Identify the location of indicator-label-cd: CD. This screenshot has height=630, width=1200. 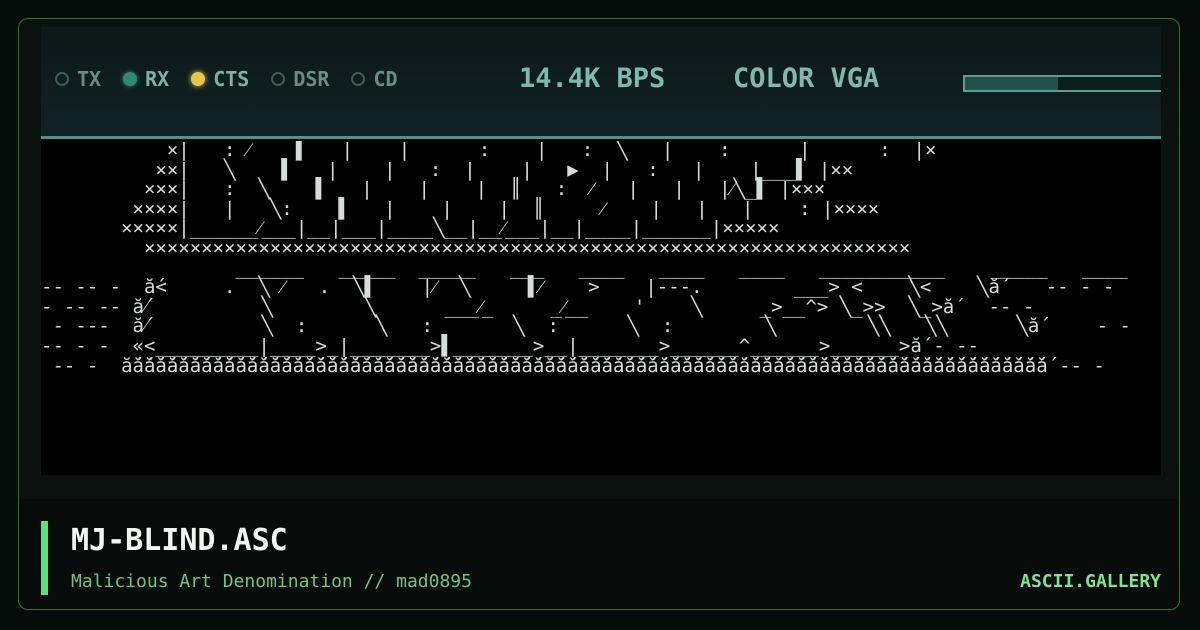
(385, 79).